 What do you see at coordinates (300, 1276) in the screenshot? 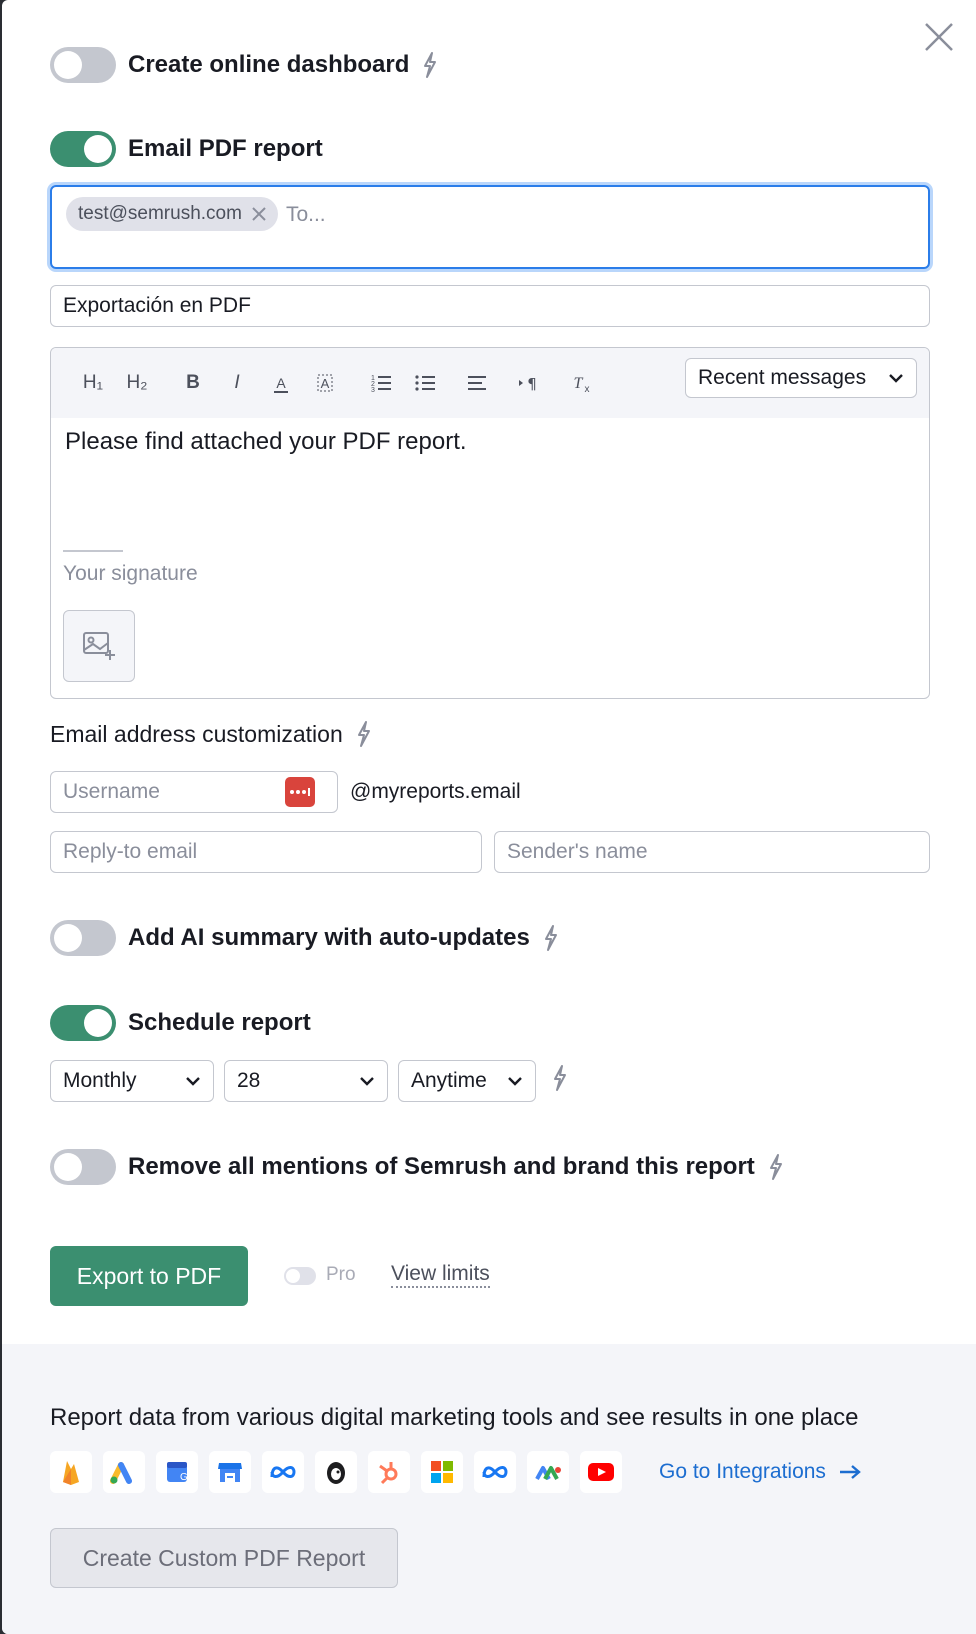
I see `pro-toggle` at bounding box center [300, 1276].